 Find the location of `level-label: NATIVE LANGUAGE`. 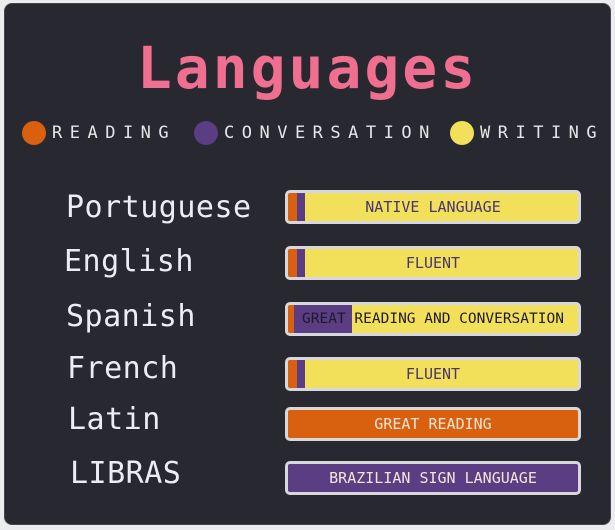

level-label: NATIVE LANGUAGE is located at coordinates (433, 207).